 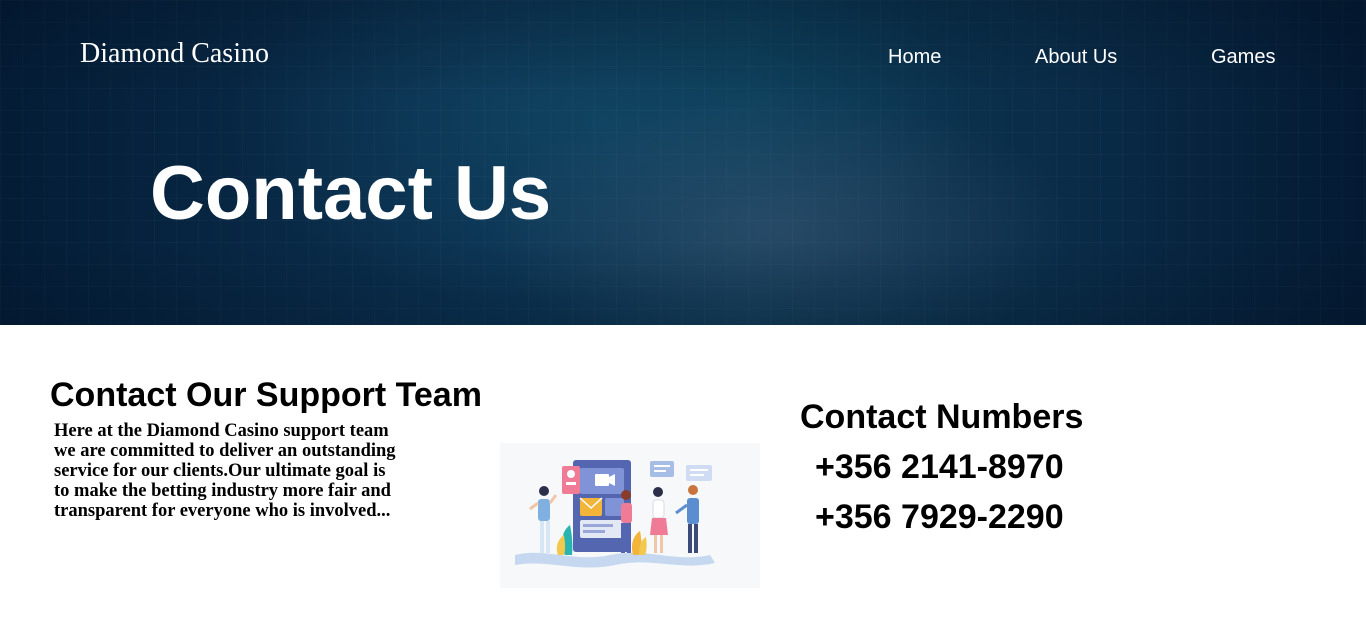 What do you see at coordinates (351, 193) in the screenshot?
I see `page-title: Contact Us` at bounding box center [351, 193].